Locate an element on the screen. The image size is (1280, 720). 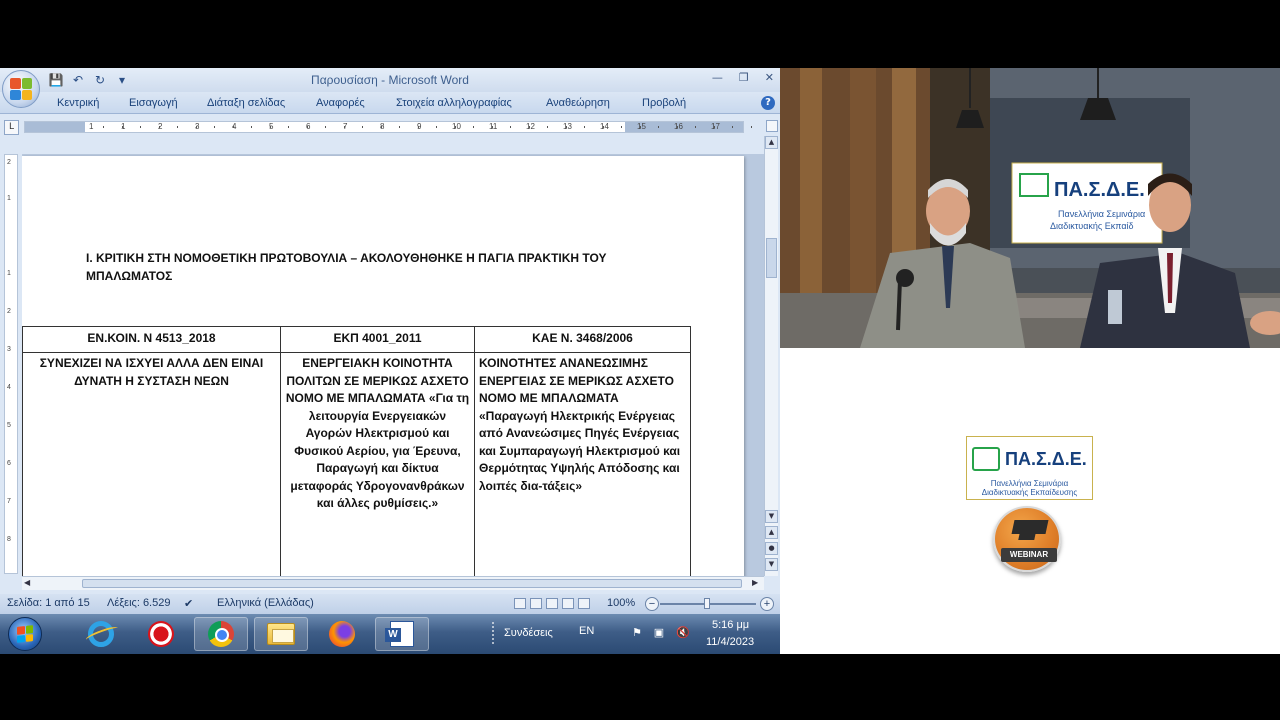
folder-icon is located at coordinates (281, 634).